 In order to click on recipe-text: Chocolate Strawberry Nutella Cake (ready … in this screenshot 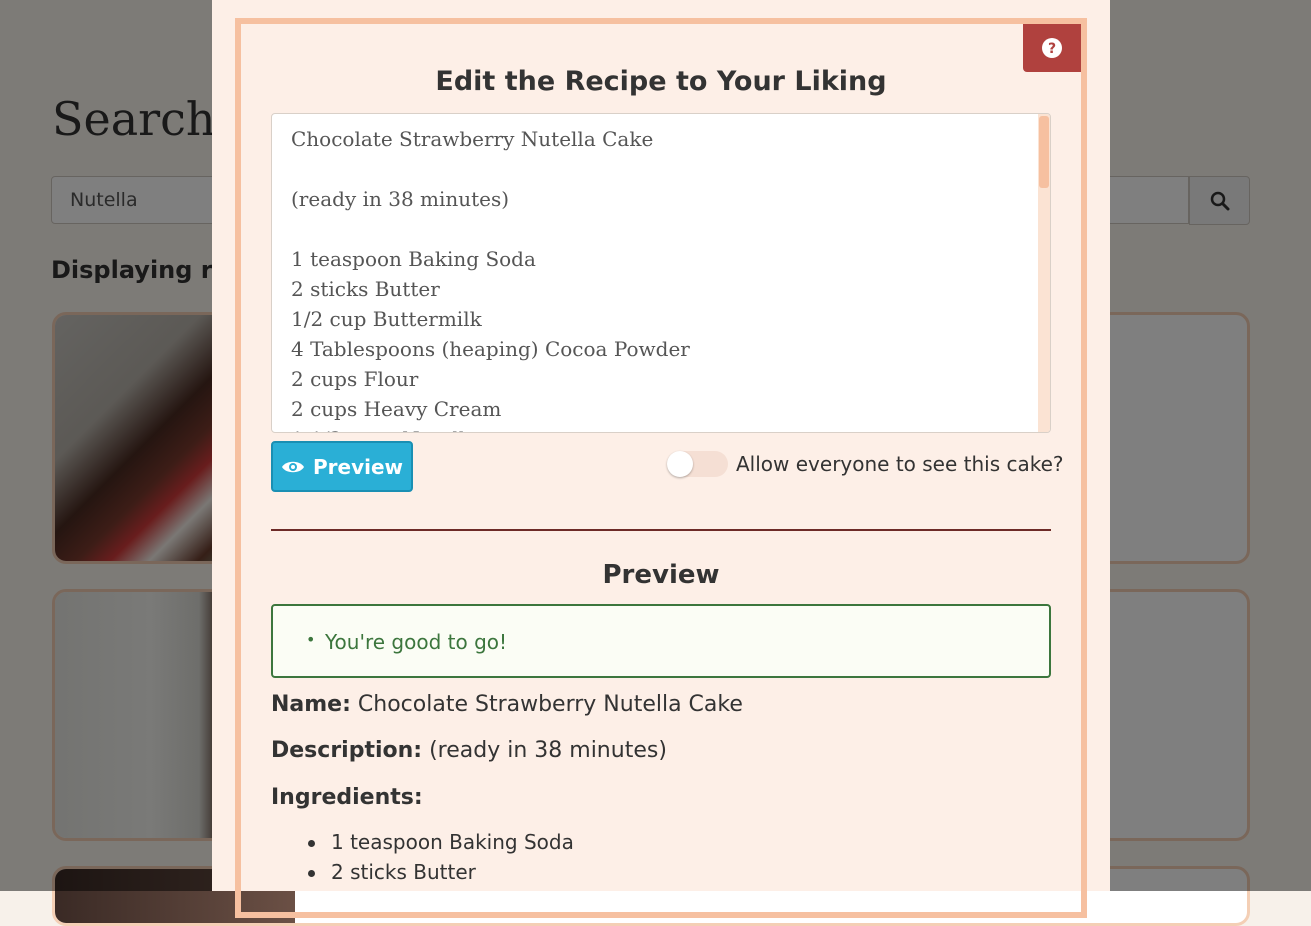, I will do `click(490, 278)`.